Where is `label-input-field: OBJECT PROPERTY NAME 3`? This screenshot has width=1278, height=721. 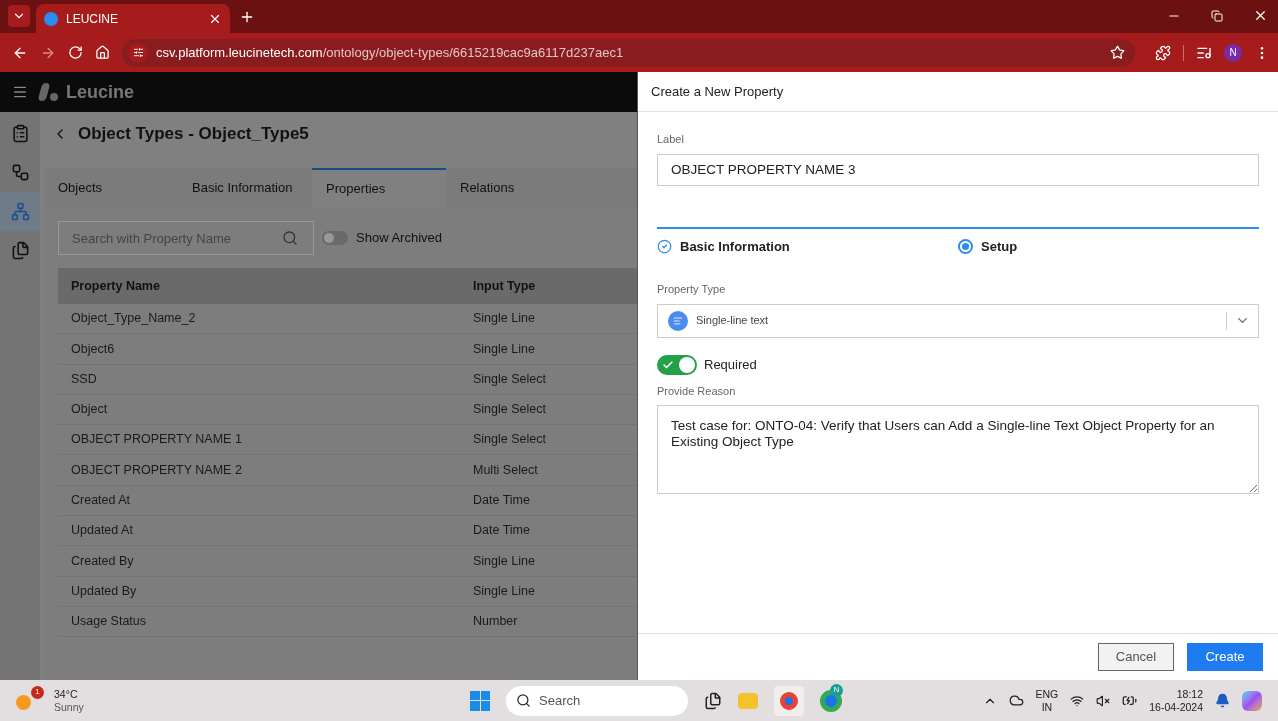
label-input-field: OBJECT PROPERTY NAME 3 is located at coordinates (958, 169).